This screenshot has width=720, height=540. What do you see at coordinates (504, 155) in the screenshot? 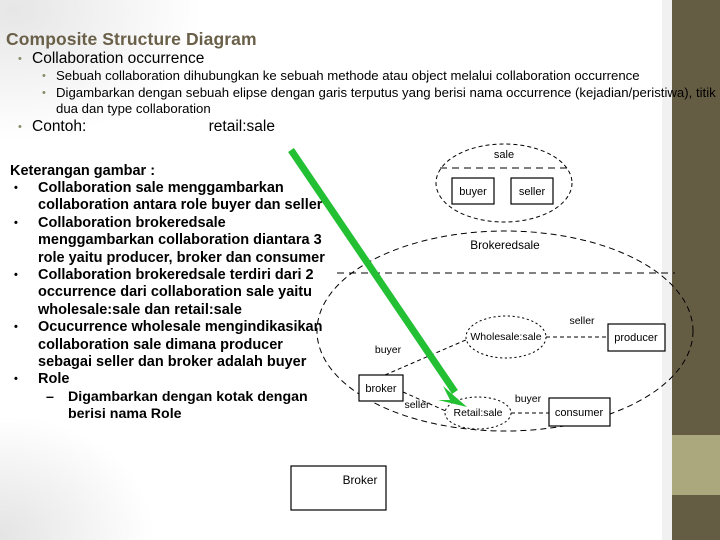
I see `sale-collaboration-label: sale` at bounding box center [504, 155].